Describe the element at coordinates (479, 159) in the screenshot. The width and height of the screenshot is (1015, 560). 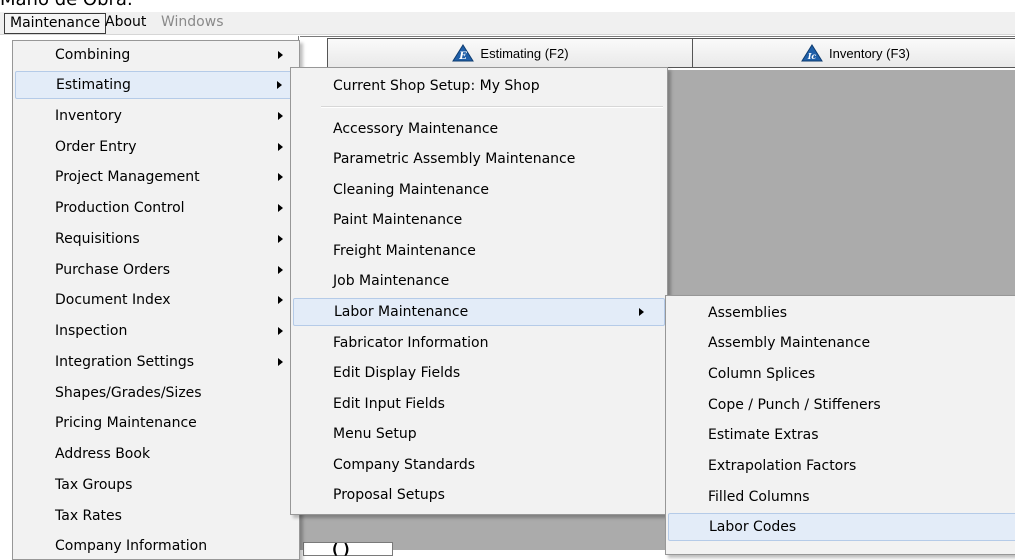
I see `menu-item-parametric-assembly-maintenance: Parametric Assembly Maintenance` at that location.